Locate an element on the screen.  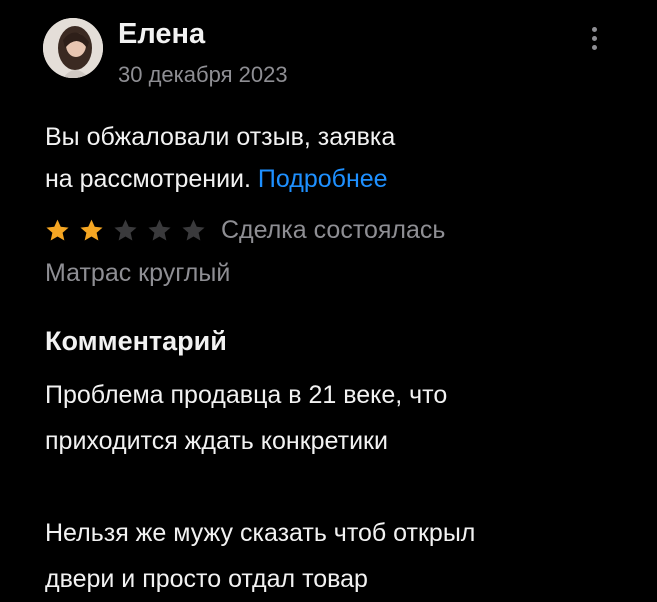
appeal-text-line2-text: на рассмотрении. is located at coordinates (148, 179).